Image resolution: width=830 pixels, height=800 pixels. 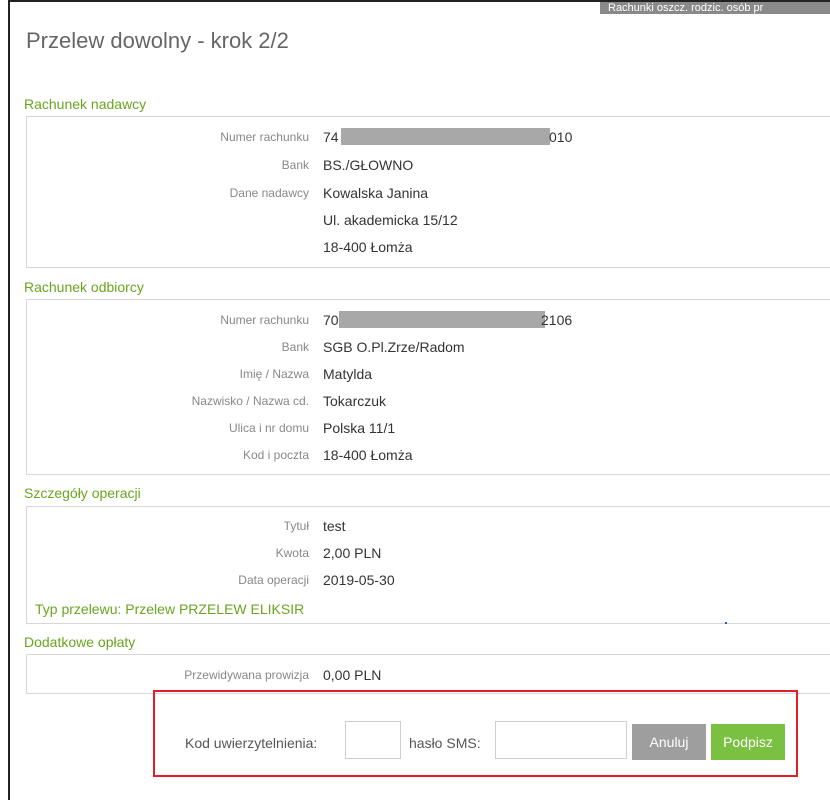 What do you see at coordinates (376, 193) in the screenshot?
I see `sender-name: Kowalska Janina` at bounding box center [376, 193].